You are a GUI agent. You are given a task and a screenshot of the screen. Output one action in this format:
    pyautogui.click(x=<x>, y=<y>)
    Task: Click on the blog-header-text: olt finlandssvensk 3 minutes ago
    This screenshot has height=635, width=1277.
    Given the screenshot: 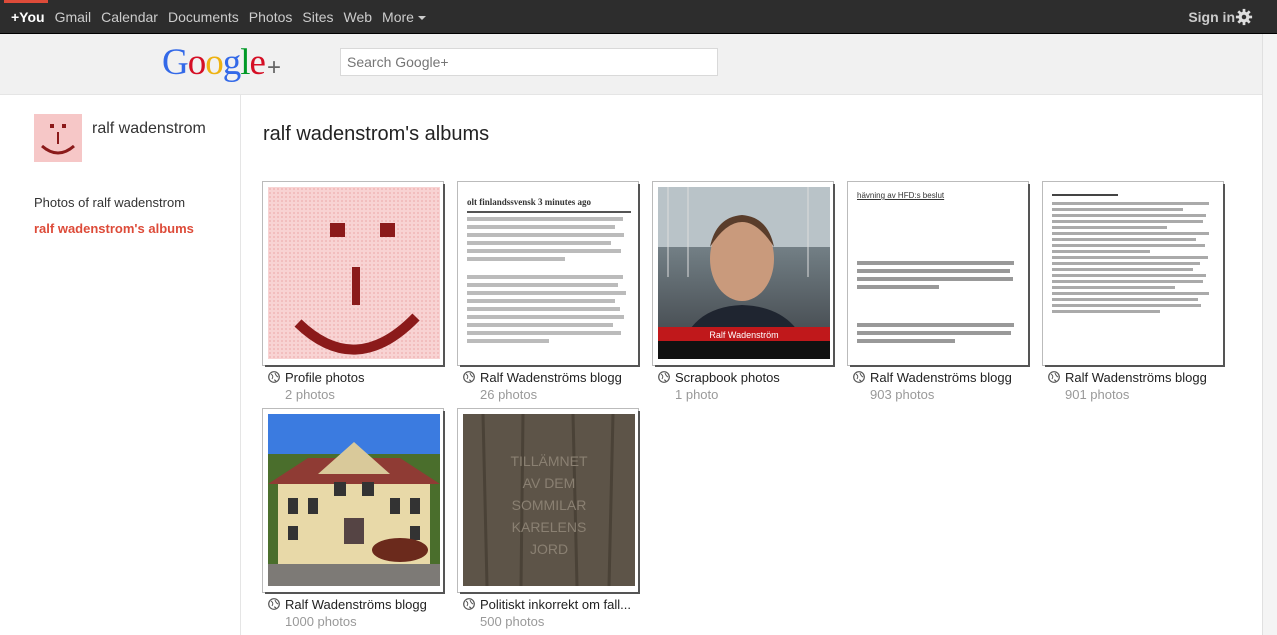 What is the action you would take?
    pyautogui.click(x=529, y=202)
    